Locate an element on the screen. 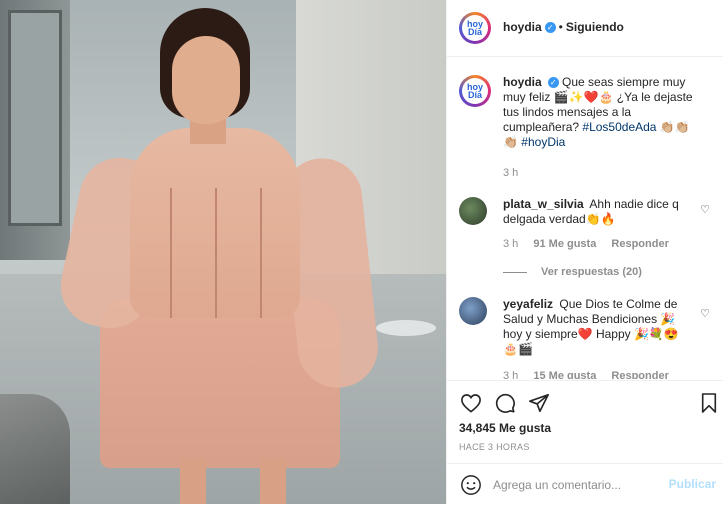  comment-likes: 91 Me gusta is located at coordinates (564, 244).